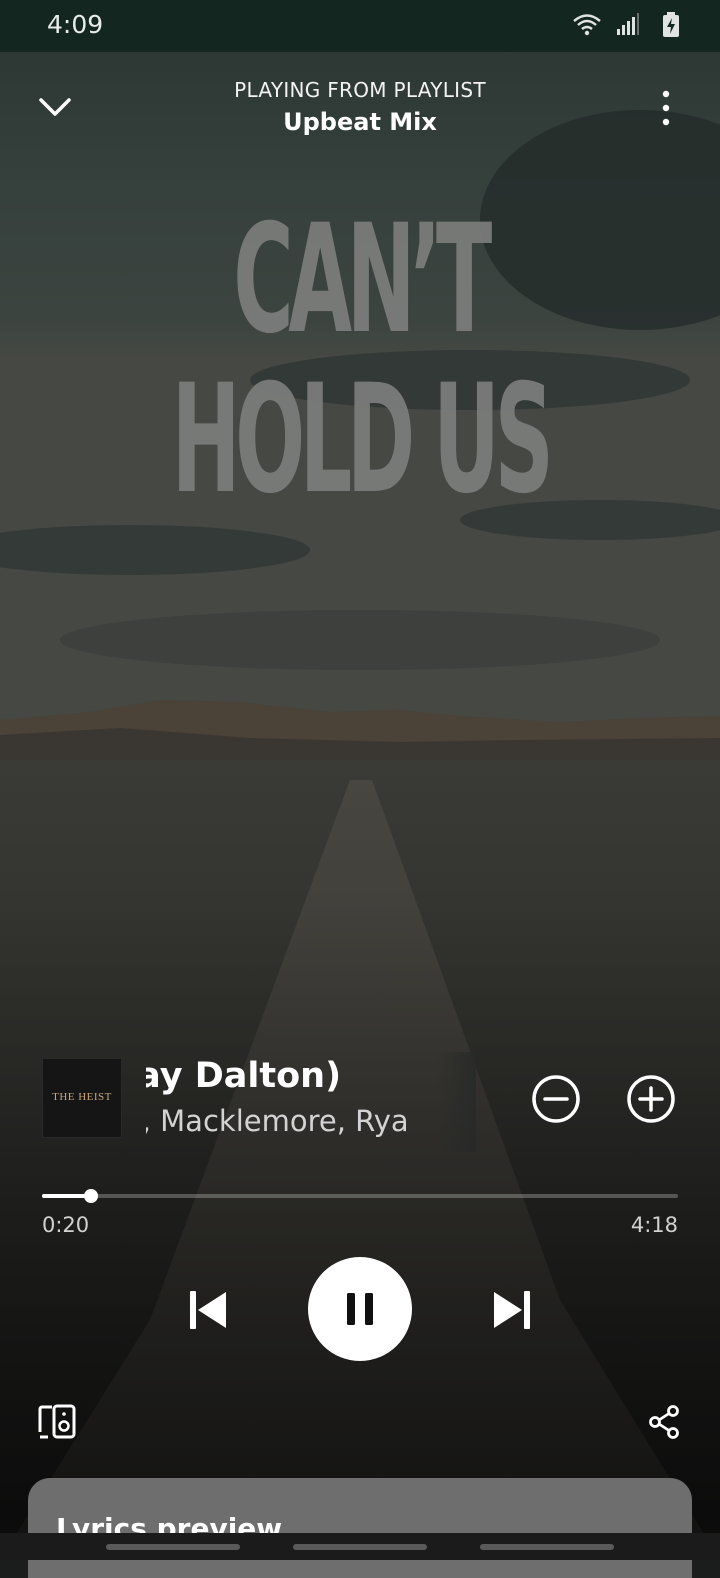  What do you see at coordinates (244, 1076) in the screenshot?
I see `track-title: t. Ray Dalton)` at bounding box center [244, 1076].